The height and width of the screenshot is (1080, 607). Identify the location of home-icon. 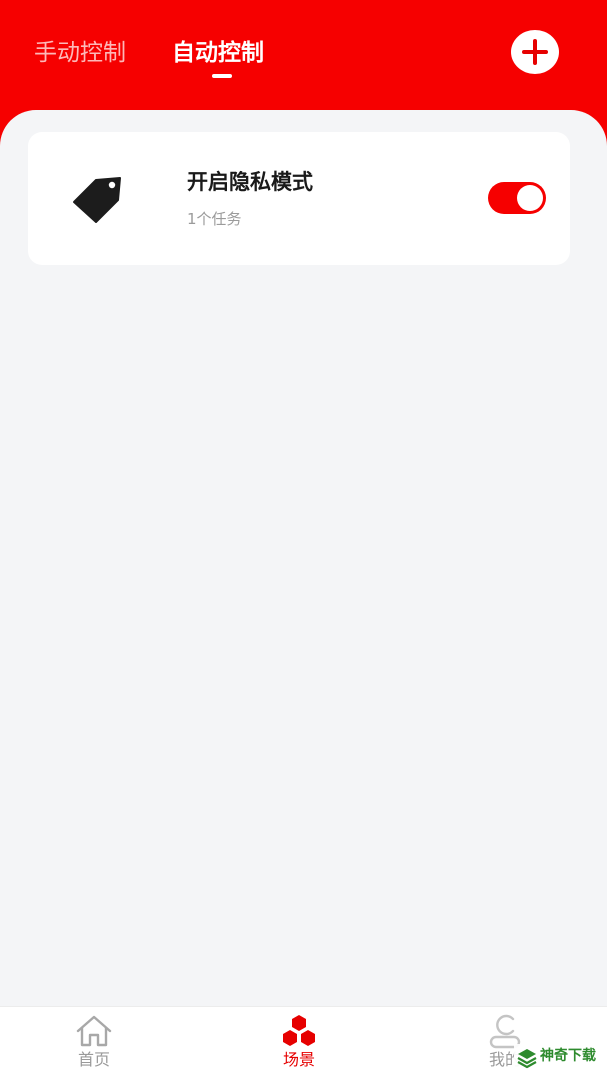
(94, 1031).